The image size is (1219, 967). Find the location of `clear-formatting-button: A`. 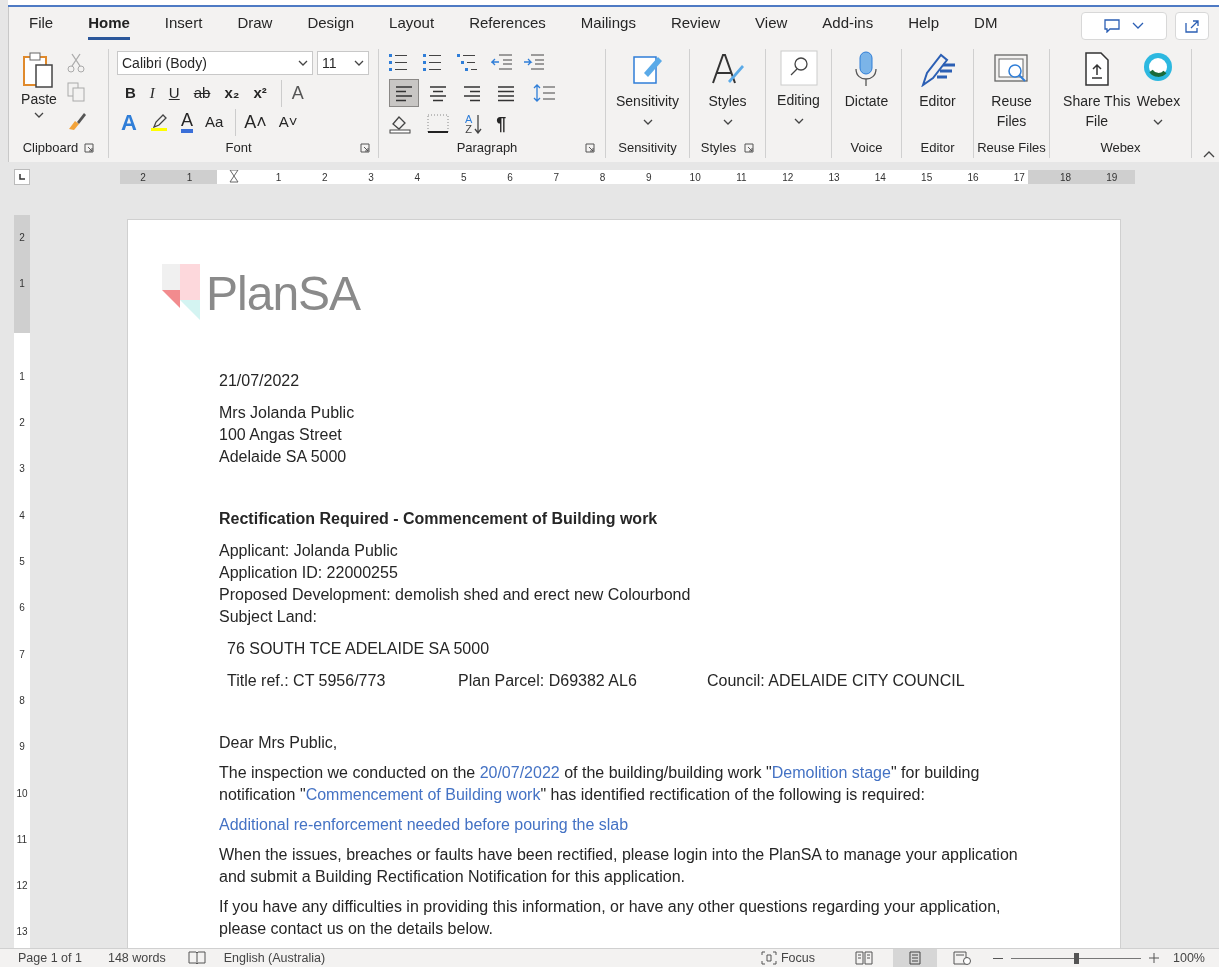

clear-formatting-button: A is located at coordinates (292, 93).